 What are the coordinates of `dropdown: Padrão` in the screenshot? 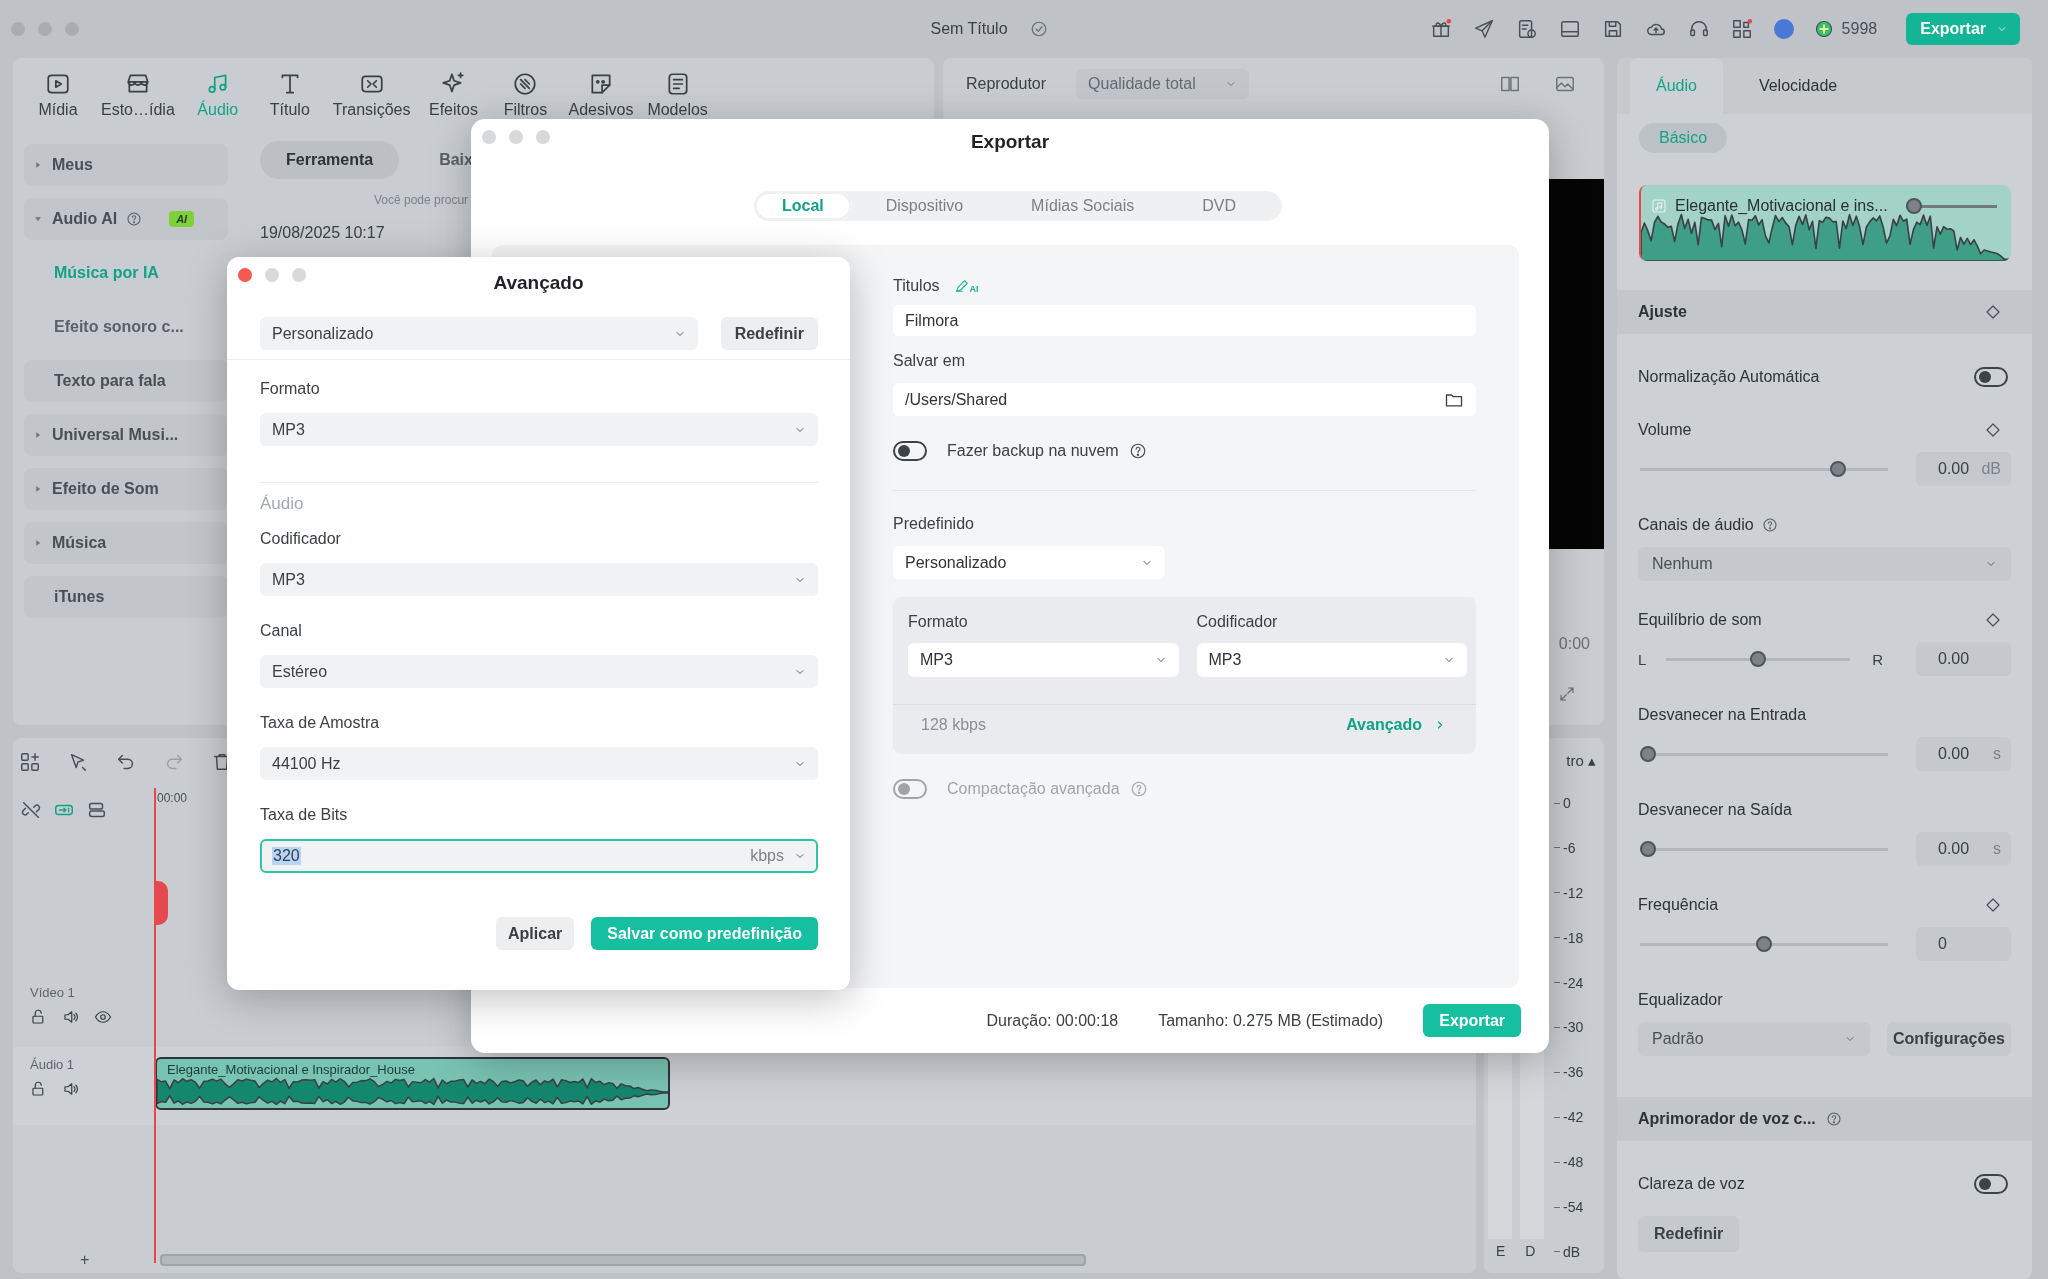 It's located at (1754, 1039).